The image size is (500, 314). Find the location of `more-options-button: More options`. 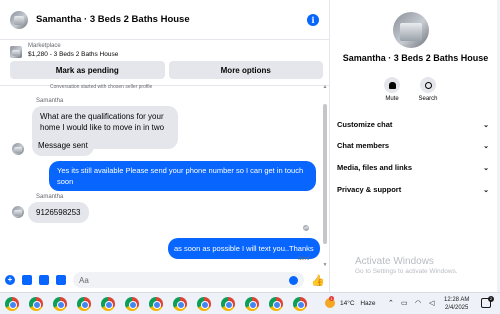

more-options-button: More options is located at coordinates (245, 70).